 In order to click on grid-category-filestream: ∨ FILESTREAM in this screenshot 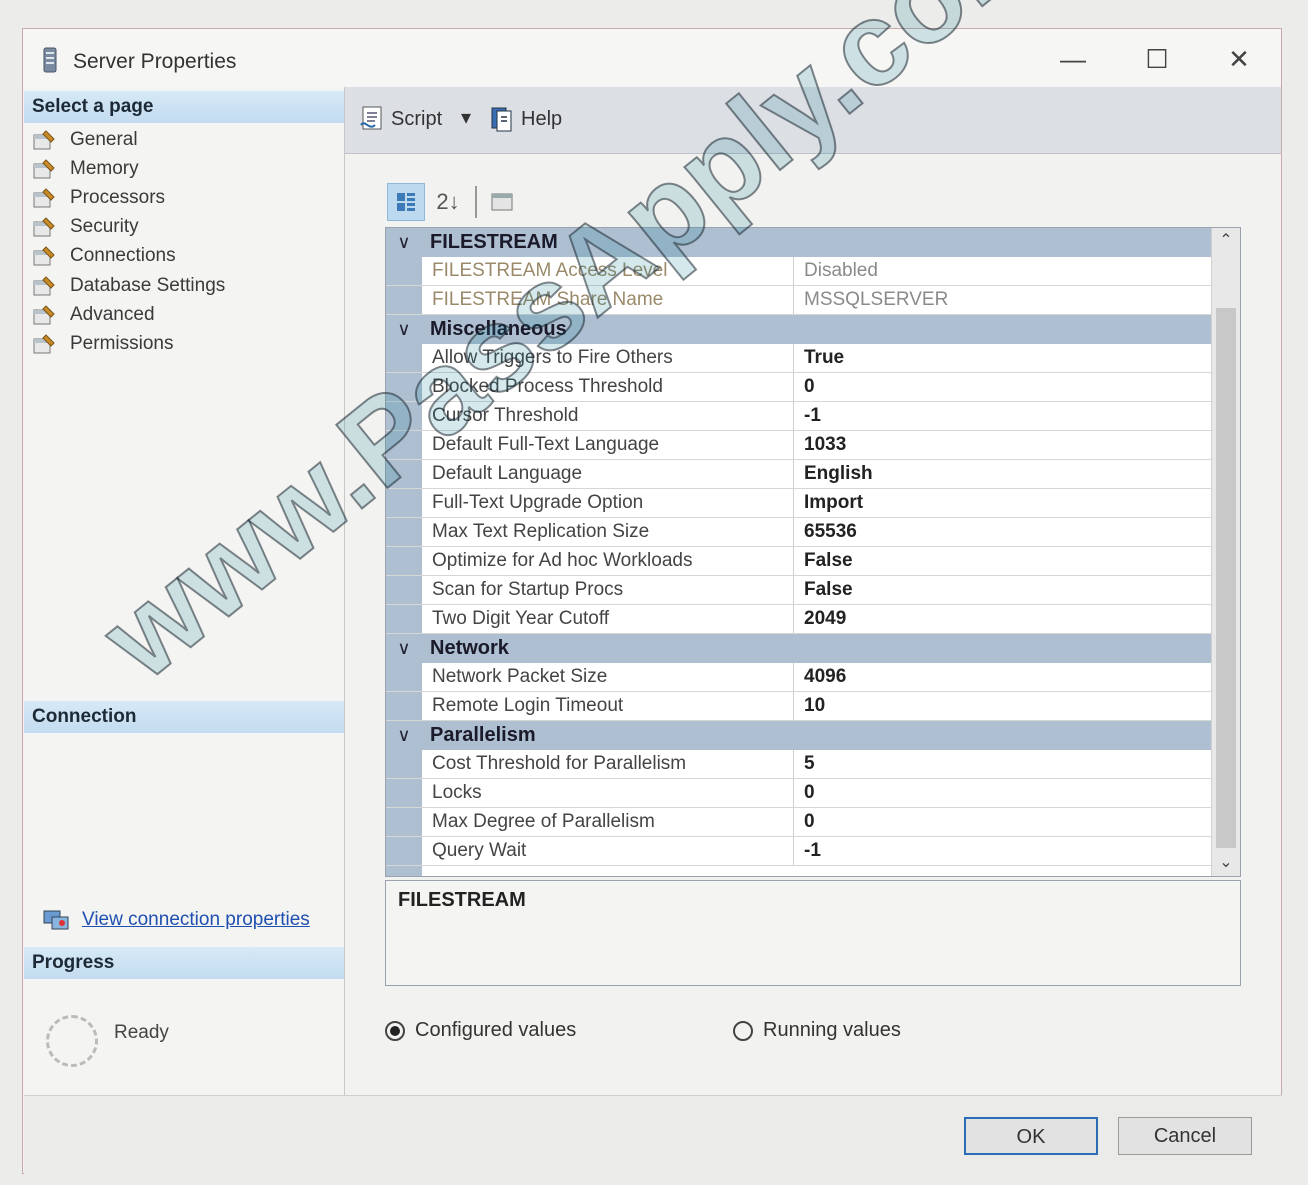, I will do `click(799, 242)`.